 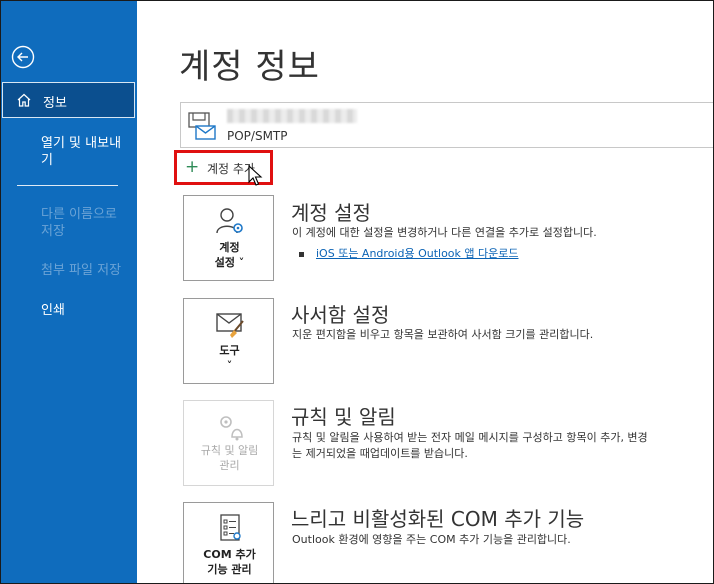 What do you see at coordinates (331, 213) in the screenshot?
I see `account-settings-title: 계정 설정` at bounding box center [331, 213].